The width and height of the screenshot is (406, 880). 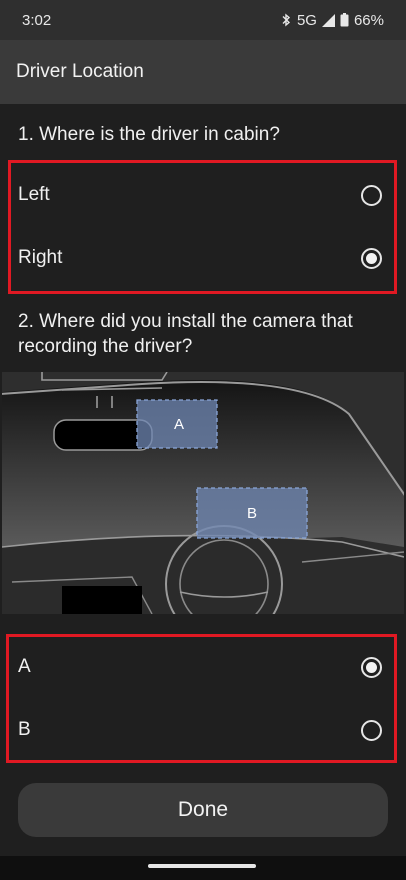 What do you see at coordinates (24, 666) in the screenshot?
I see `option-label: A` at bounding box center [24, 666].